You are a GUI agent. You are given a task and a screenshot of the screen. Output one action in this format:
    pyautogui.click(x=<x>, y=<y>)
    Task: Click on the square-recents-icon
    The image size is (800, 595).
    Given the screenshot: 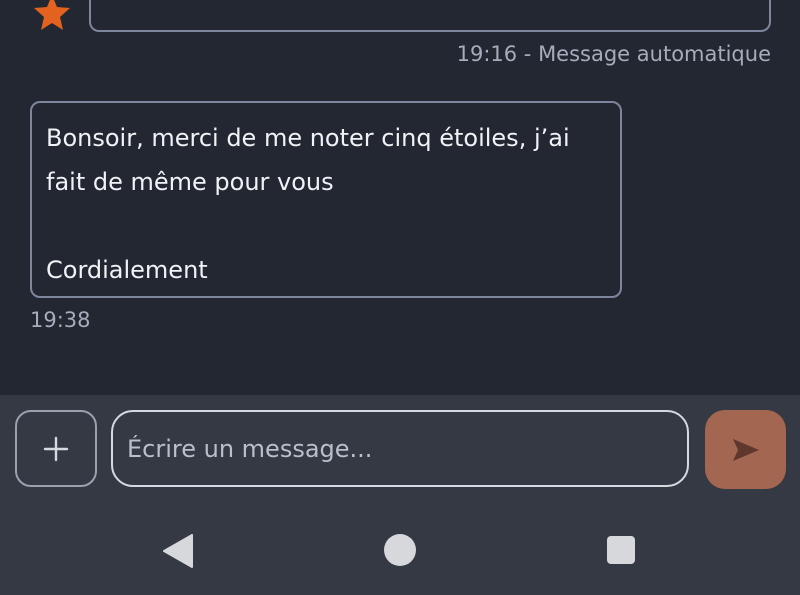 What is the action you would take?
    pyautogui.click(x=621, y=550)
    